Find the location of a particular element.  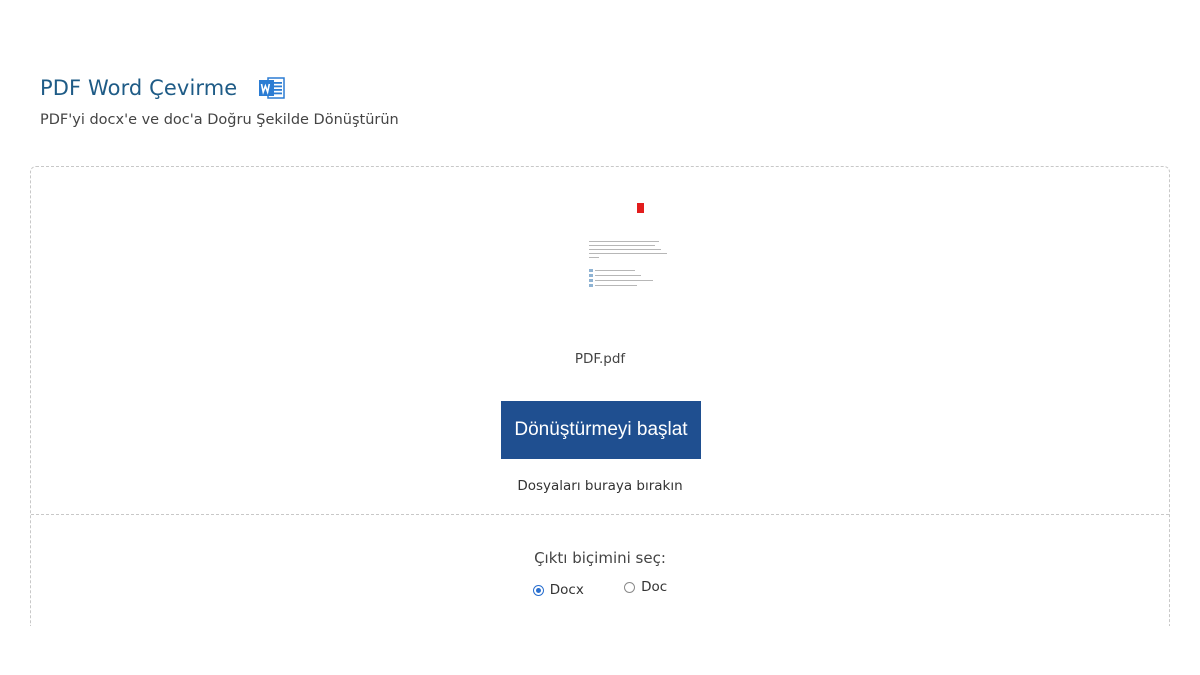

file-name: PDF.pdf is located at coordinates (600, 359).